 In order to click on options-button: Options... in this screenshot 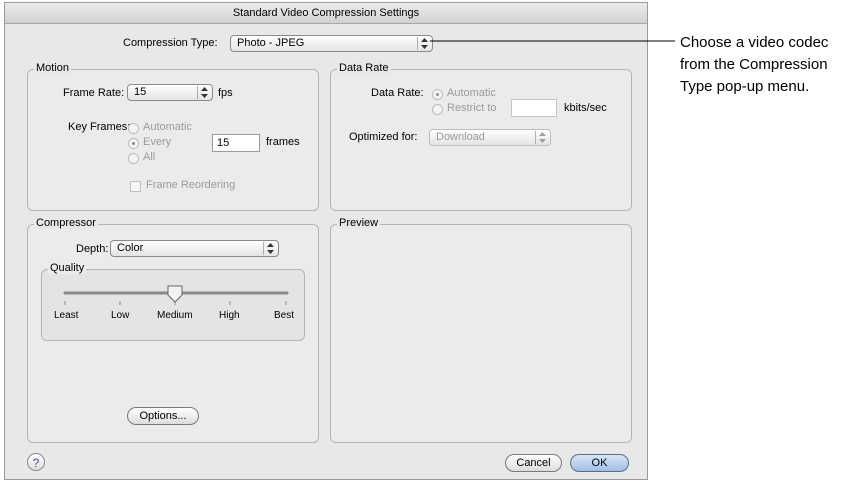, I will do `click(163, 416)`.